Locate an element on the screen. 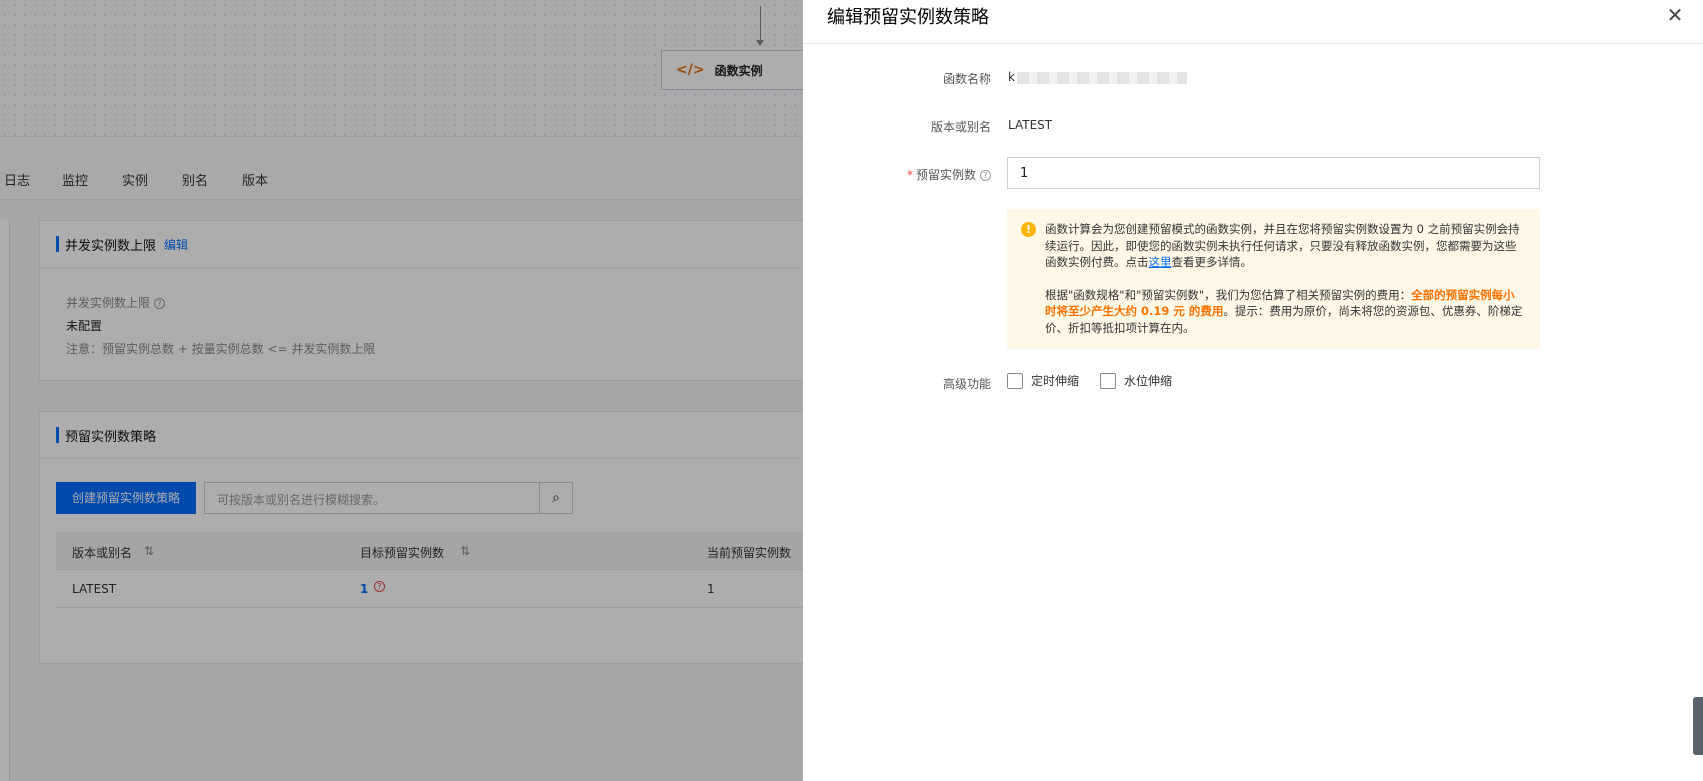 This screenshot has height=781, width=1703. scheduled-scaling-option: 定时伸缩 is located at coordinates (1043, 380).